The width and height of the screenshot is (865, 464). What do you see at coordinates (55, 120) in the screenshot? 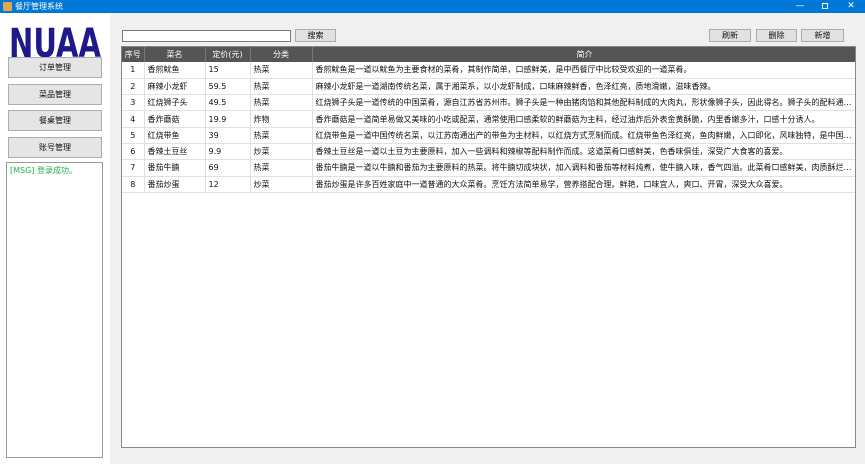
I see `nav-table-management: 餐桌管理` at bounding box center [55, 120].